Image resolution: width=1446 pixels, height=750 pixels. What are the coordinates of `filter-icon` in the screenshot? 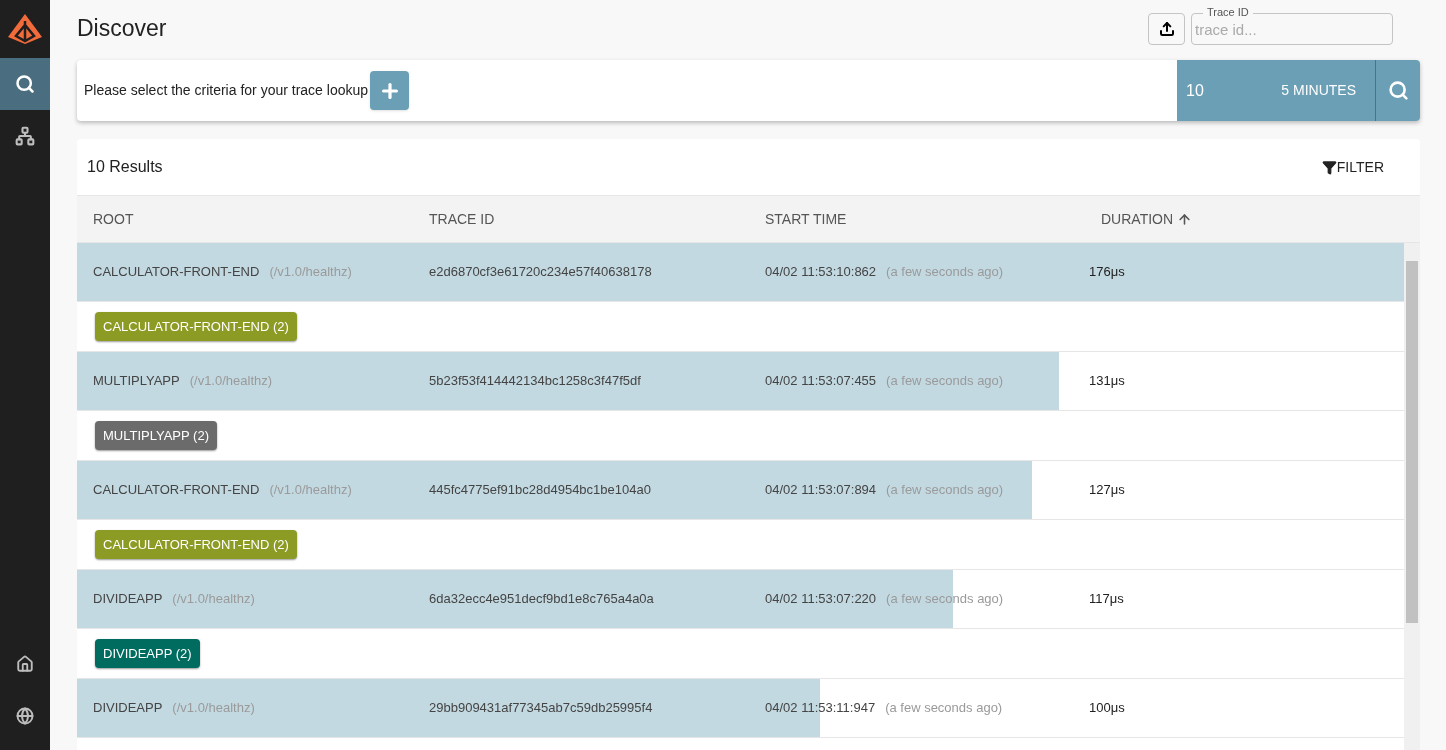 It's located at (1329, 167).